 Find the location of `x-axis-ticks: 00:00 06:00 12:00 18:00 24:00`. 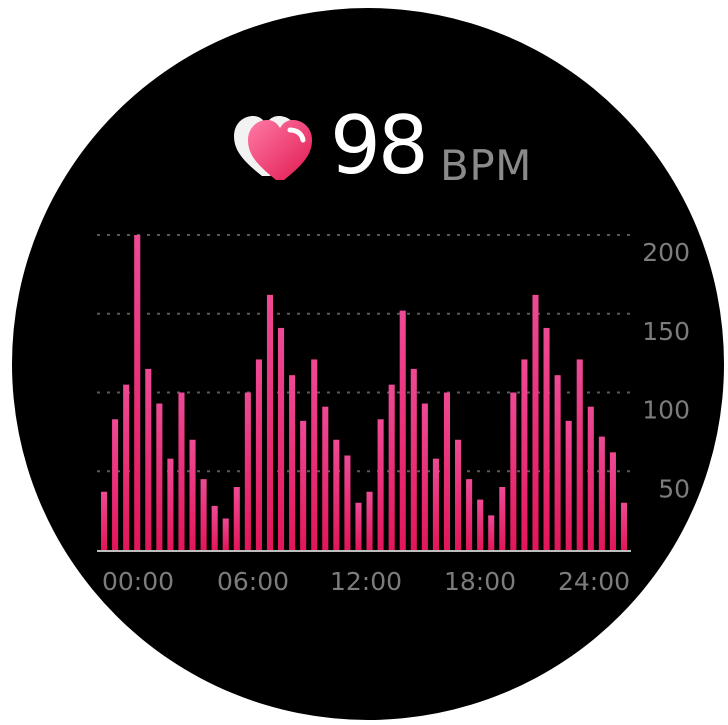

x-axis-ticks: 00:00 06:00 12:00 18:00 24:00 is located at coordinates (366, 581).